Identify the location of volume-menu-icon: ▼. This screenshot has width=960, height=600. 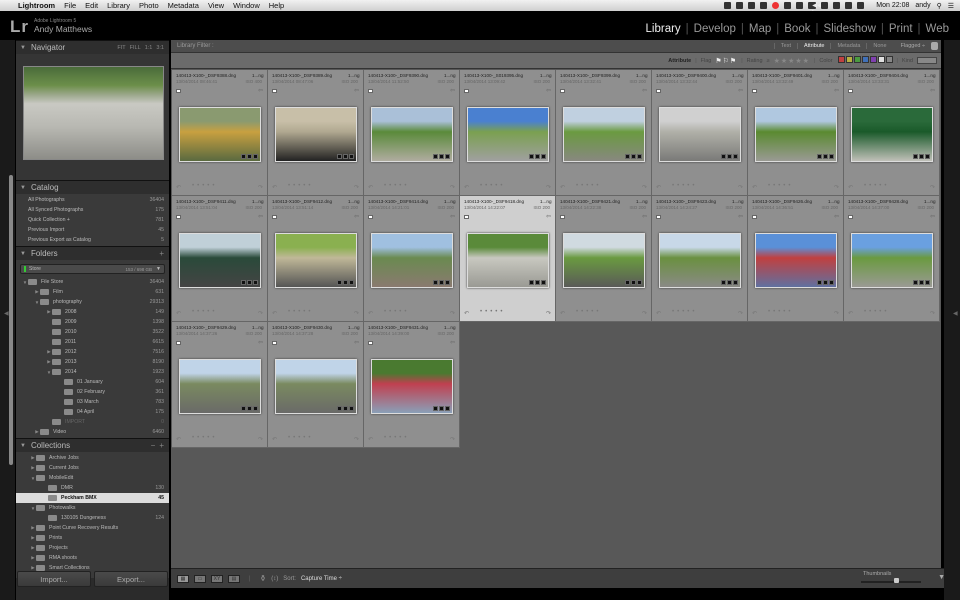
(158, 269).